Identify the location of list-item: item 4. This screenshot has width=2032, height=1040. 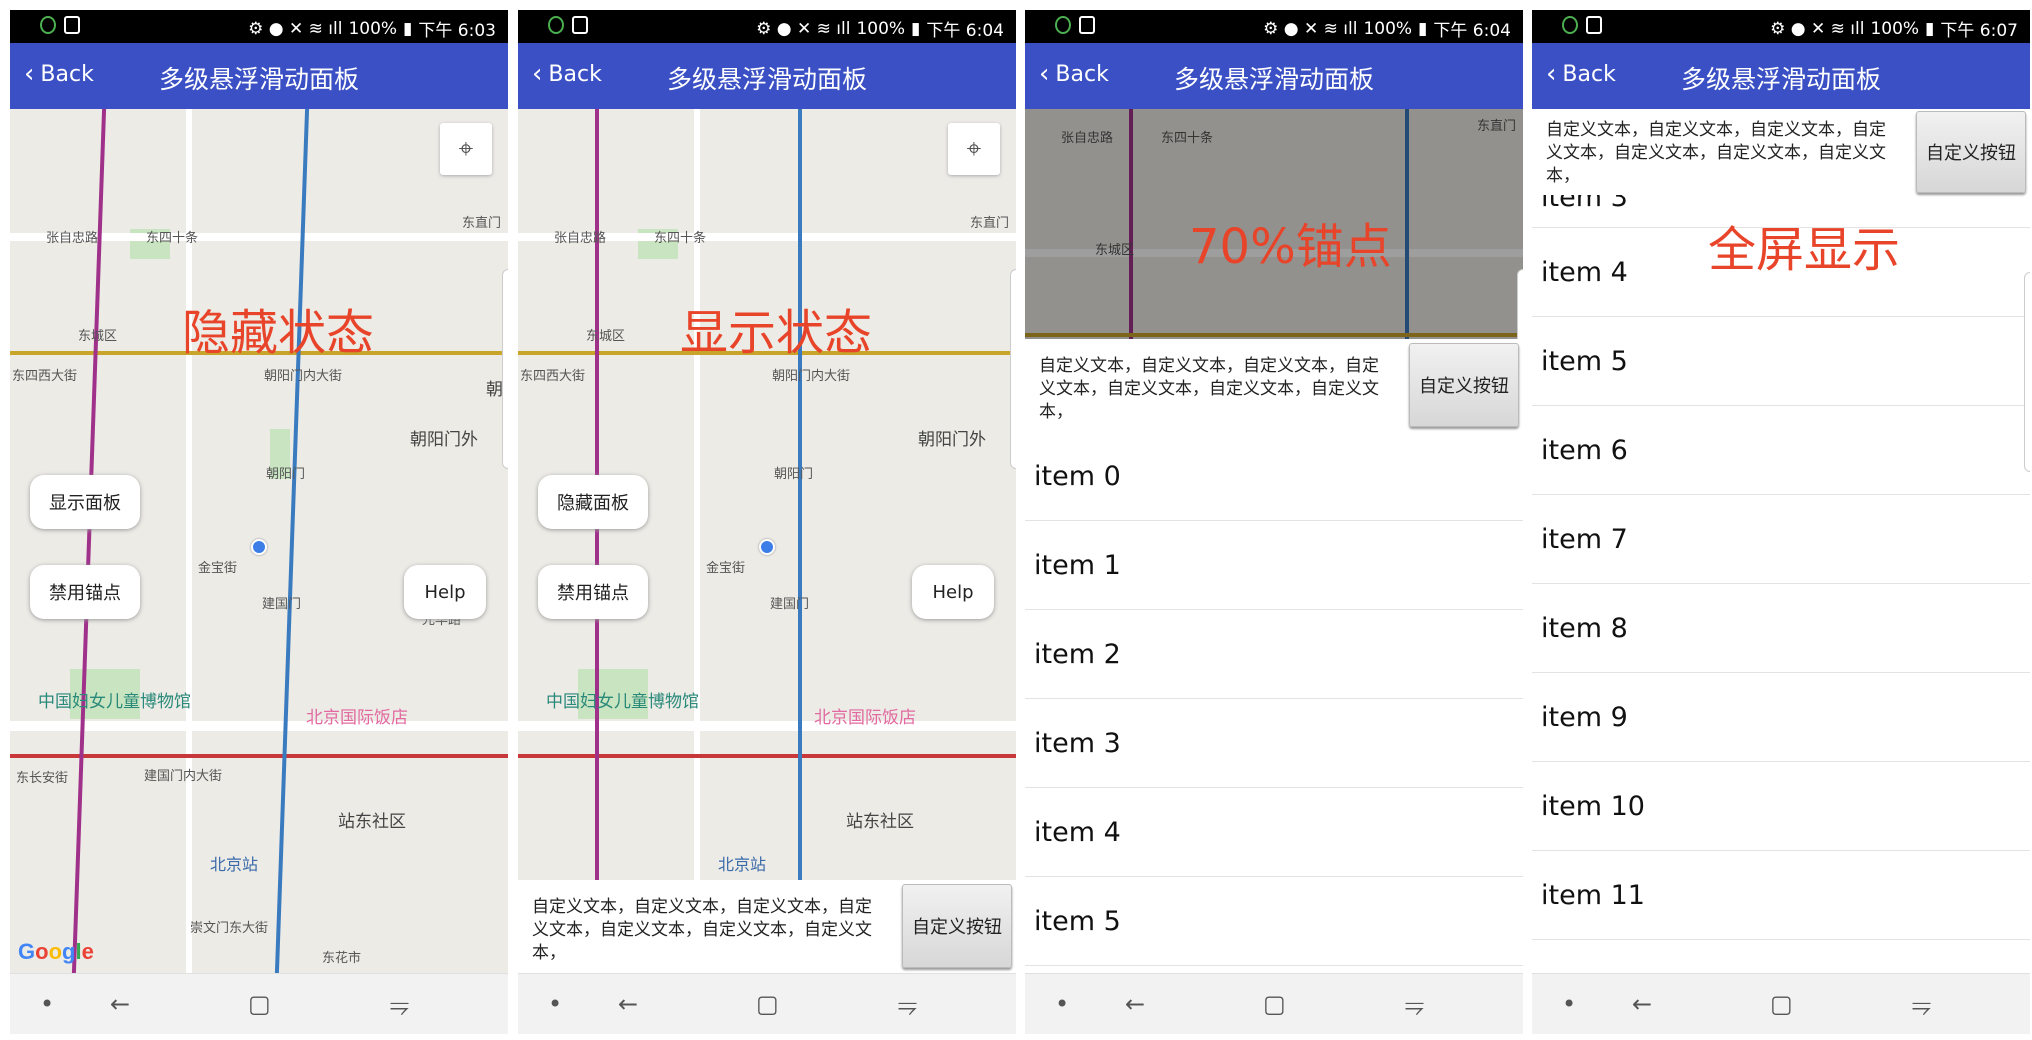
(1274, 832).